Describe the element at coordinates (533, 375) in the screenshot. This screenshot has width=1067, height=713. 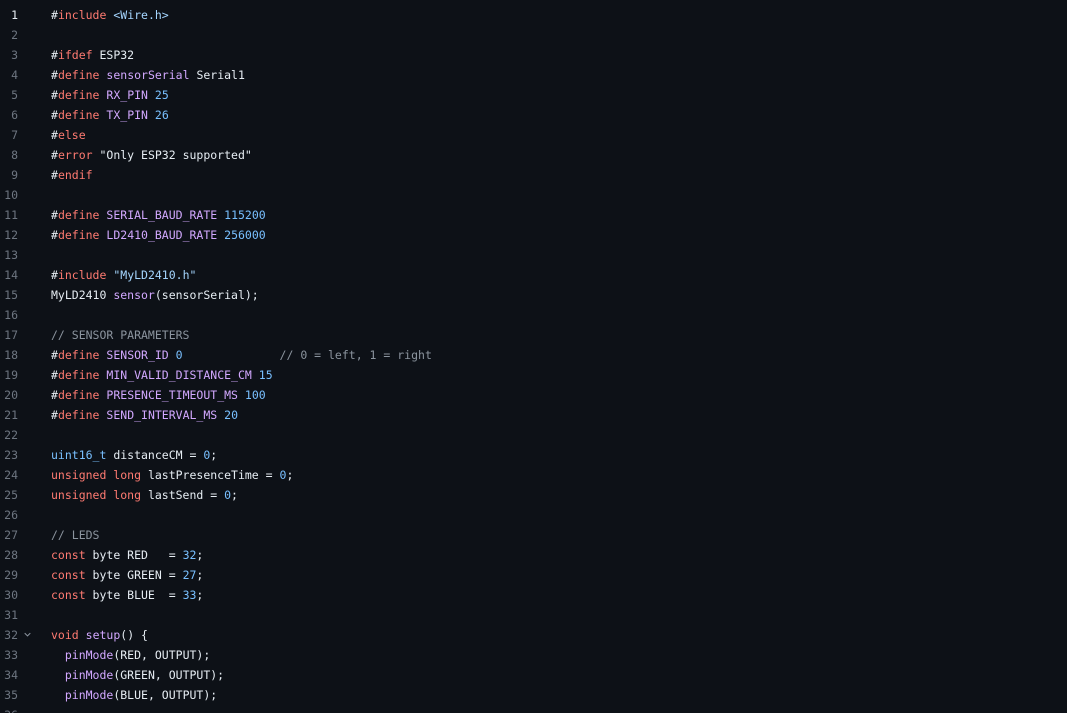
I see `code-line: 19 #define MIN_VALID_DISTANCE_CM 15` at that location.